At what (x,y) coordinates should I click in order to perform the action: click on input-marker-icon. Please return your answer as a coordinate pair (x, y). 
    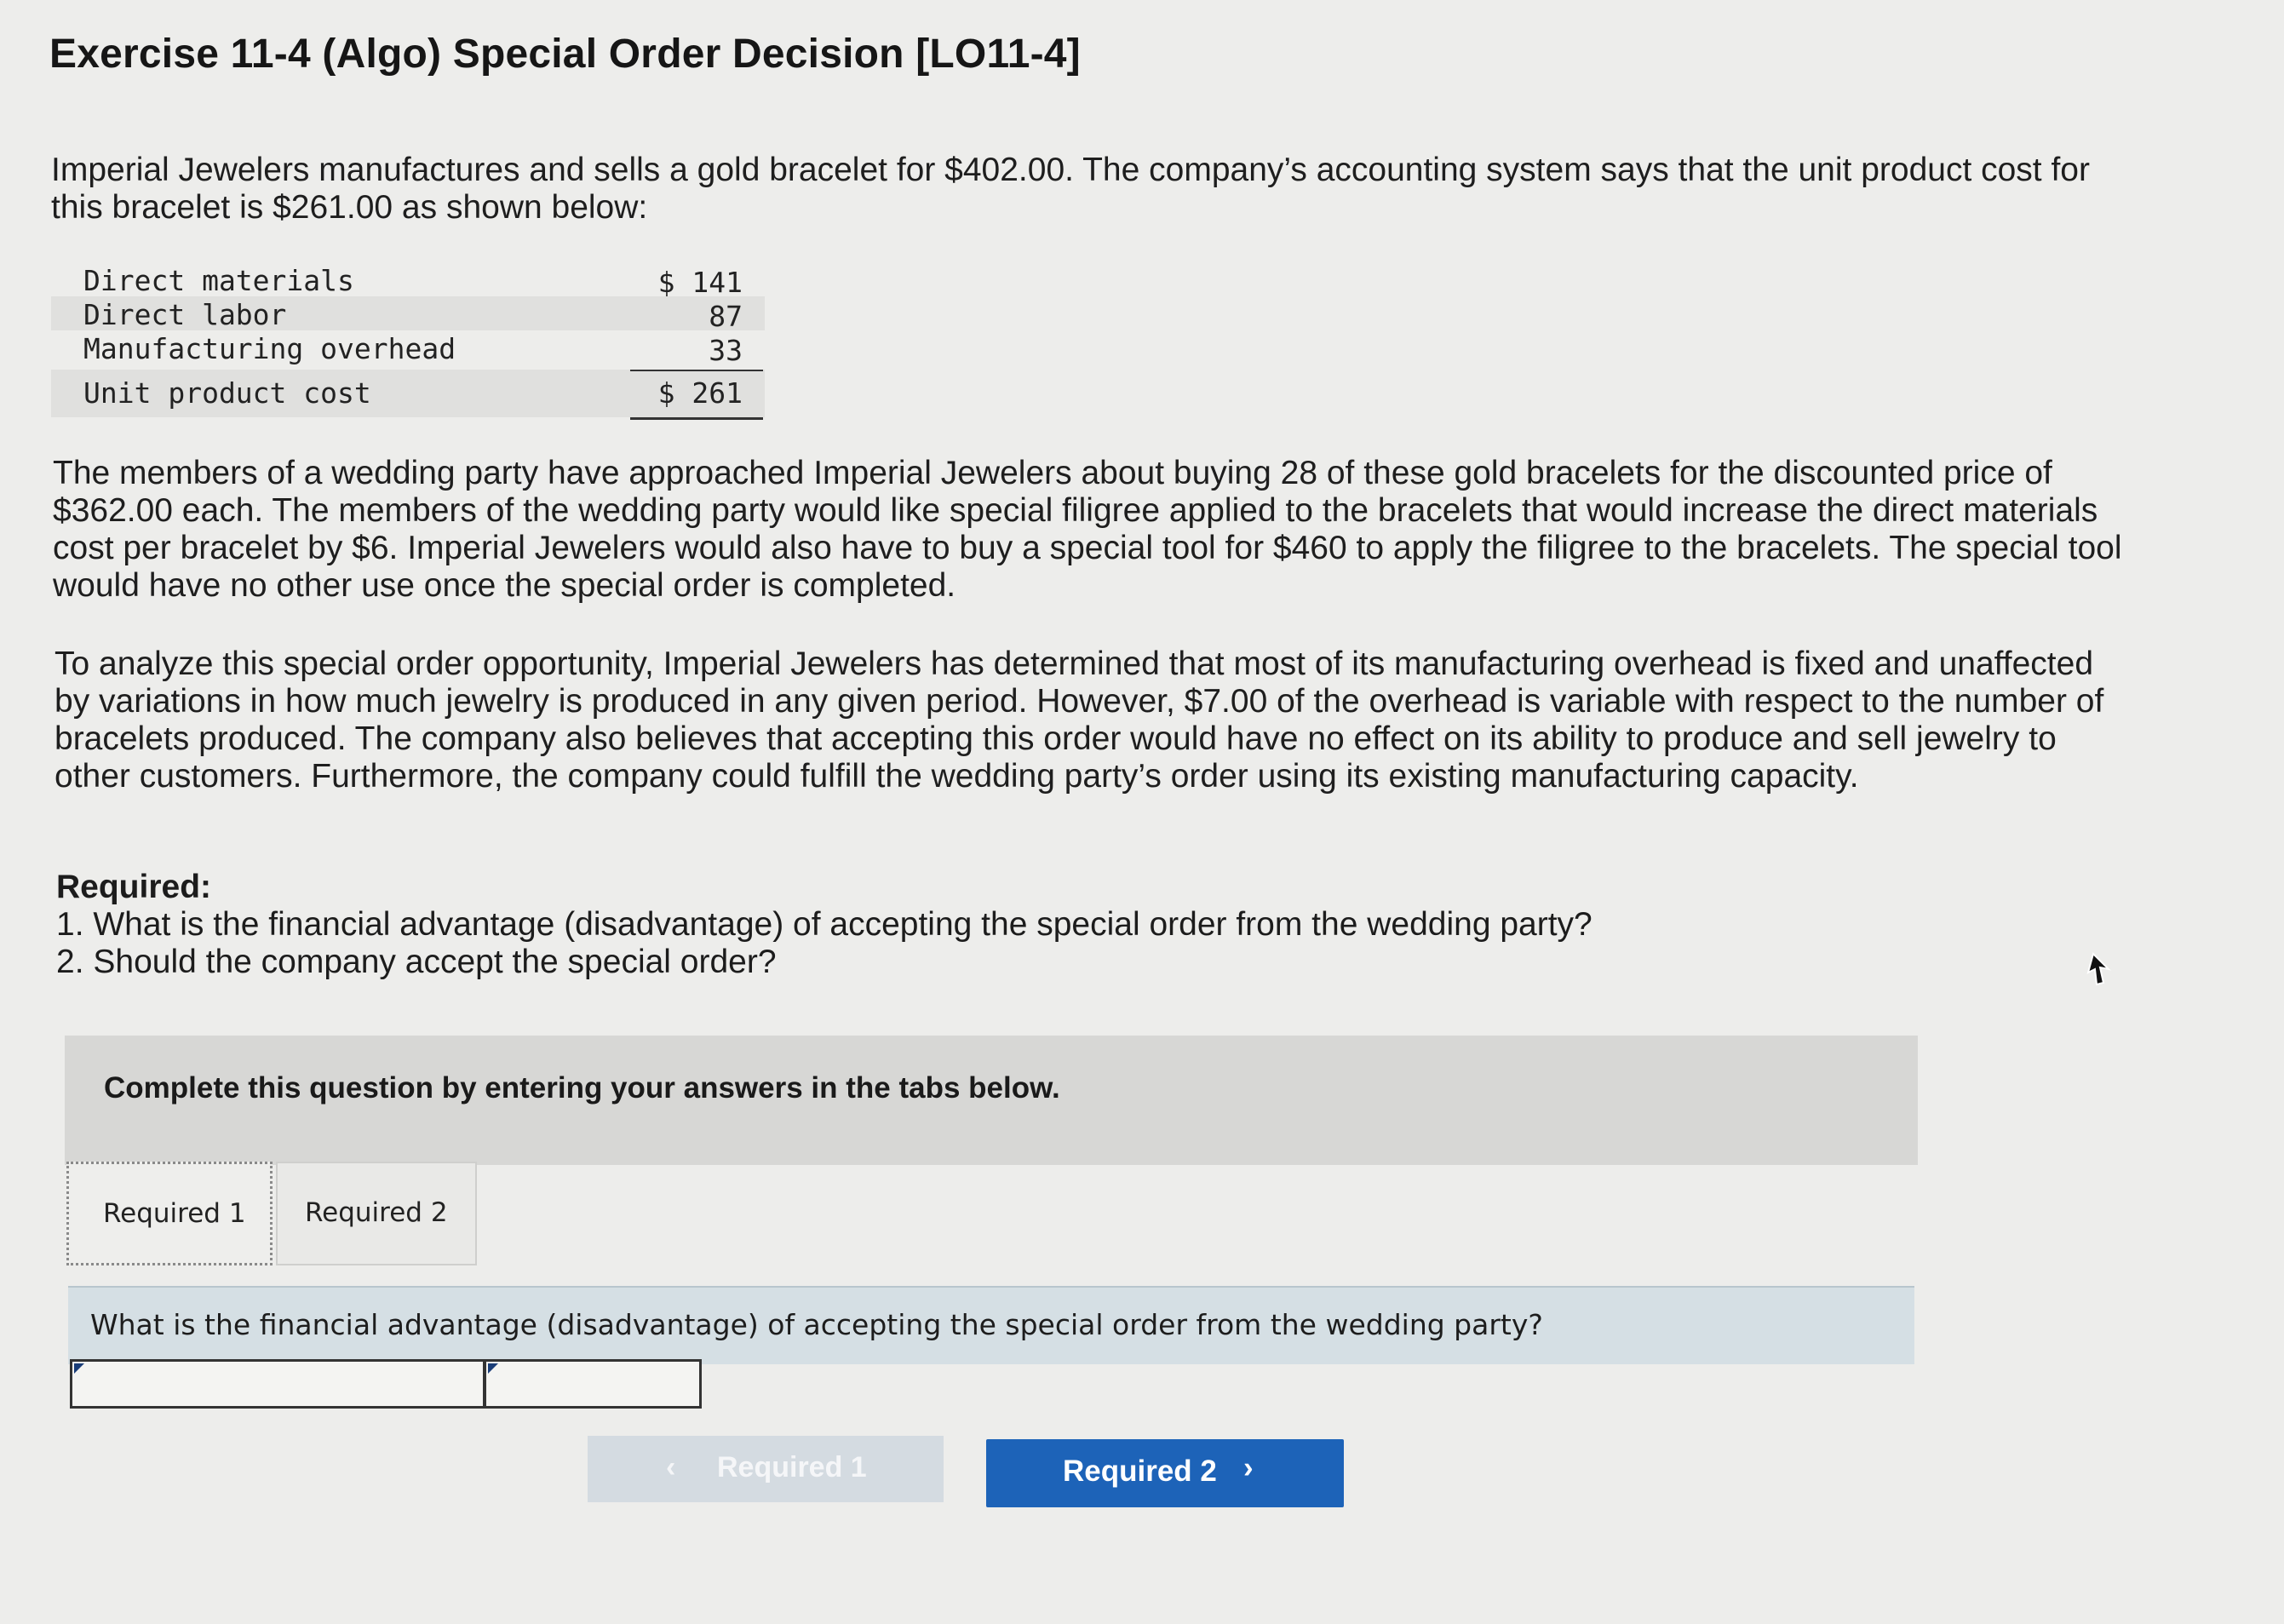
    Looking at the image, I should click on (493, 1368).